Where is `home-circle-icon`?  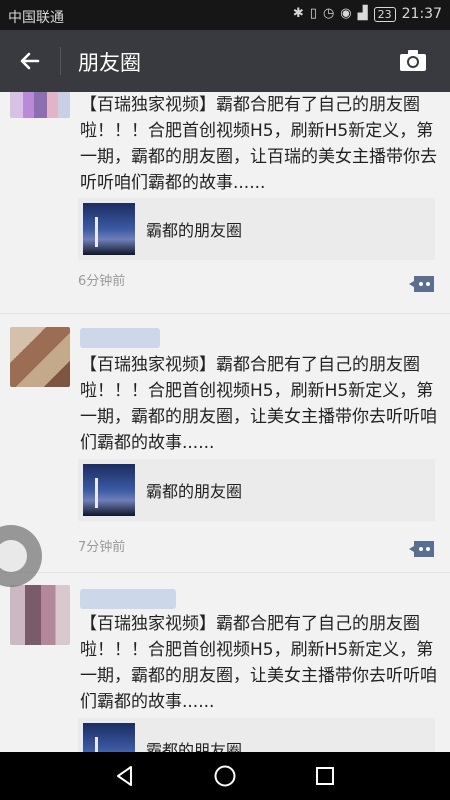
home-circle-icon is located at coordinates (225, 776).